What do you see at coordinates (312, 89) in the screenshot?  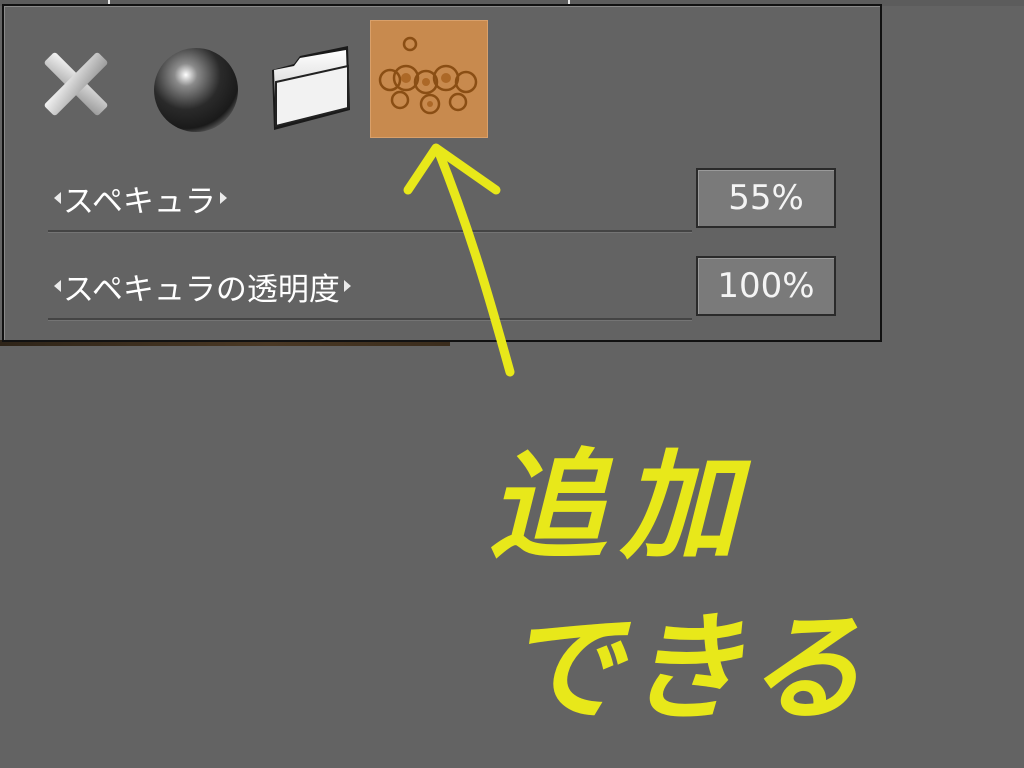 I see `folder-icon` at bounding box center [312, 89].